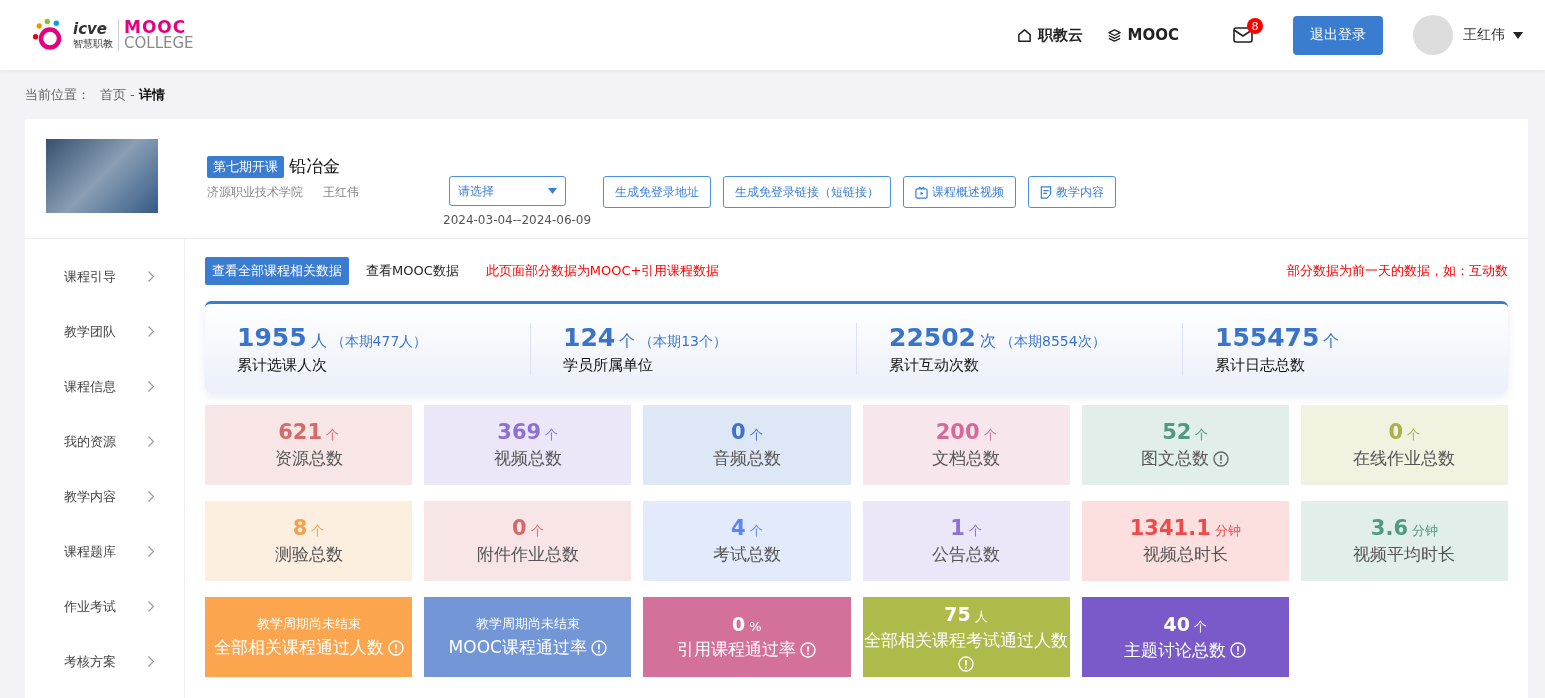 The height and width of the screenshot is (698, 1545). What do you see at coordinates (300, 528) in the screenshot?
I see `stat-value: 8` at bounding box center [300, 528].